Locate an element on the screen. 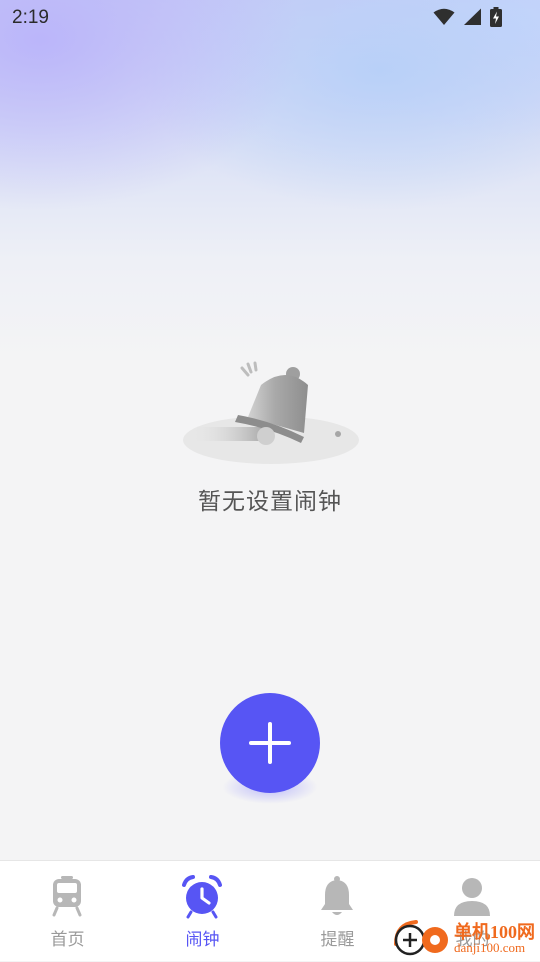 The width and height of the screenshot is (540, 962). plus-icon is located at coordinates (270, 743).